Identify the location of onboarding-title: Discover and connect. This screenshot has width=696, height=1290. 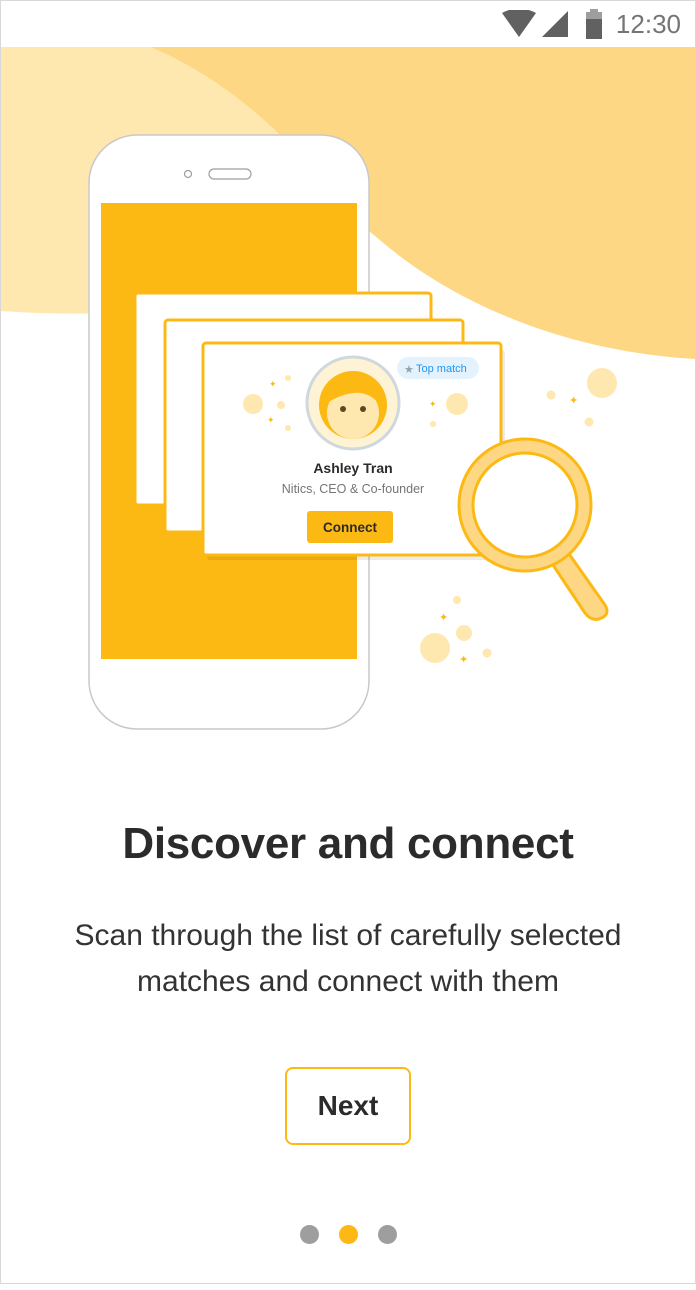
(348, 843).